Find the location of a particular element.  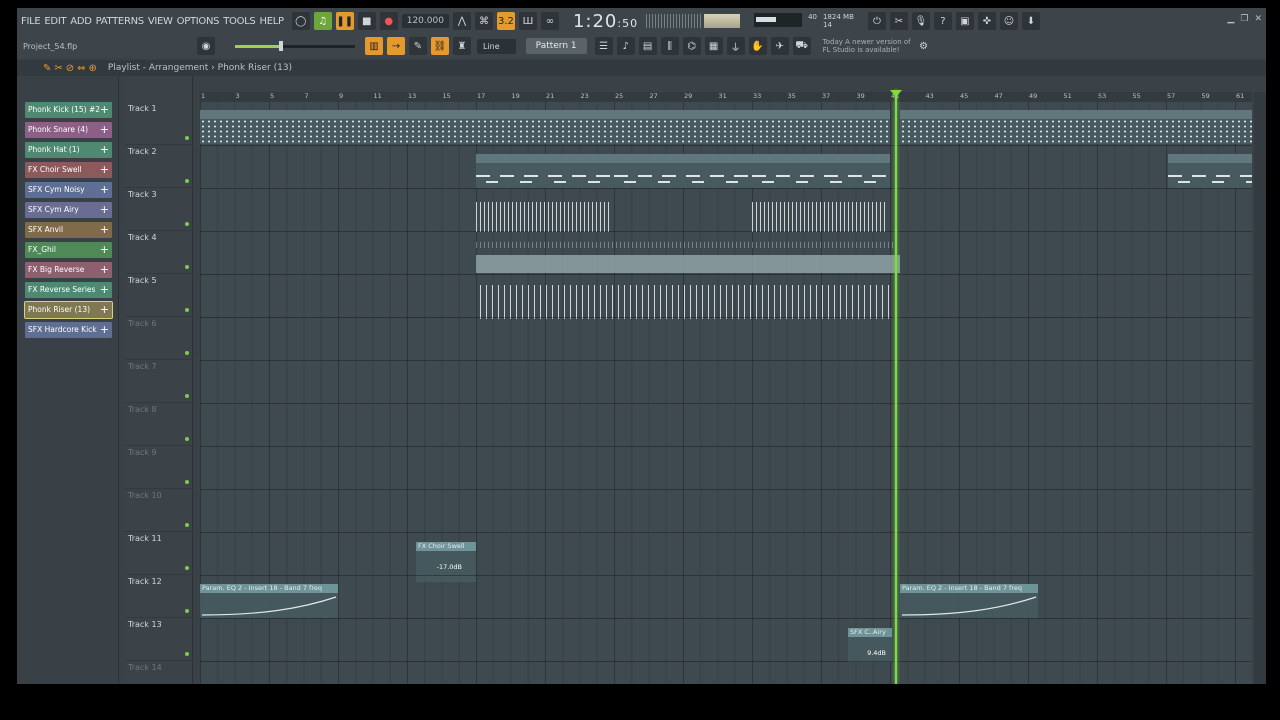

pattern-item: FX Choir Swell + is located at coordinates (68, 170).